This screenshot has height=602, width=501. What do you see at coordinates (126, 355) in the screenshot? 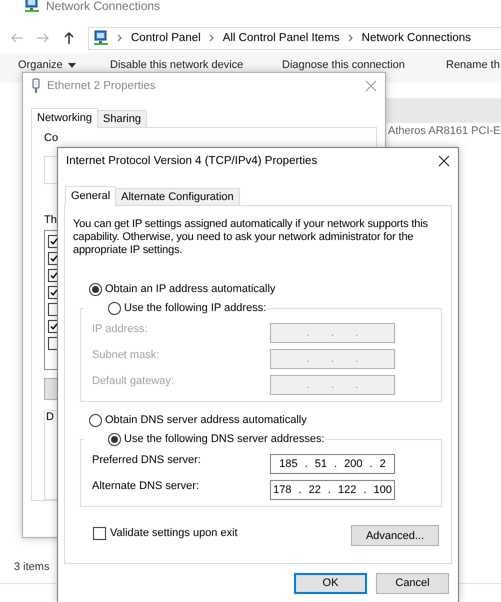
I see `field-label: Subnet mask:` at bounding box center [126, 355].